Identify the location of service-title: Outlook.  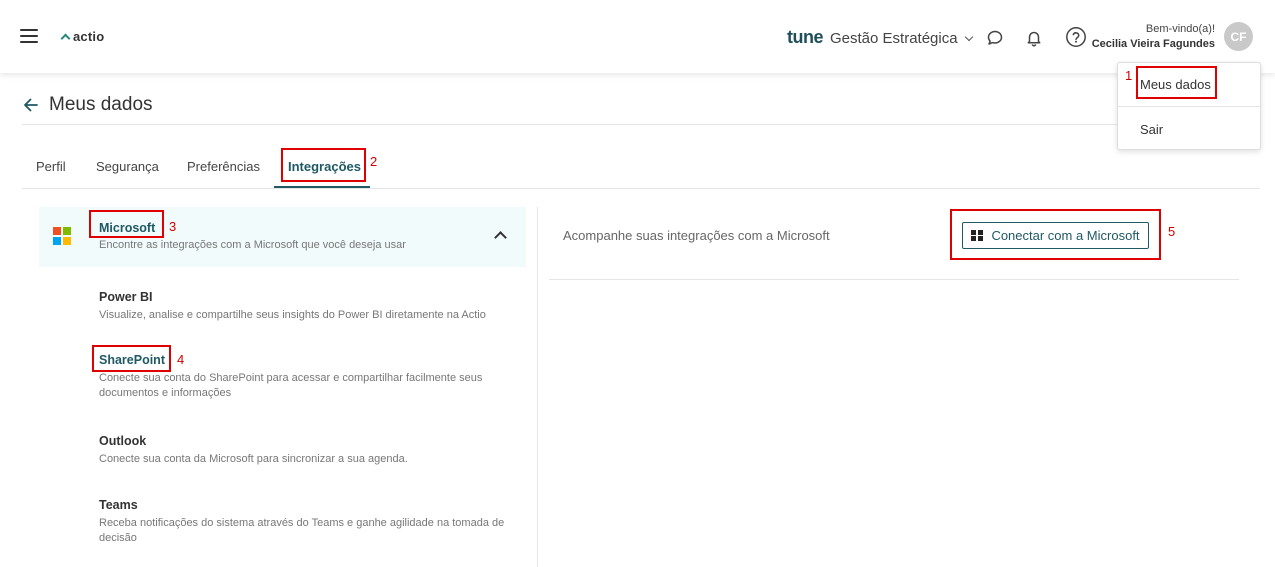
(123, 441).